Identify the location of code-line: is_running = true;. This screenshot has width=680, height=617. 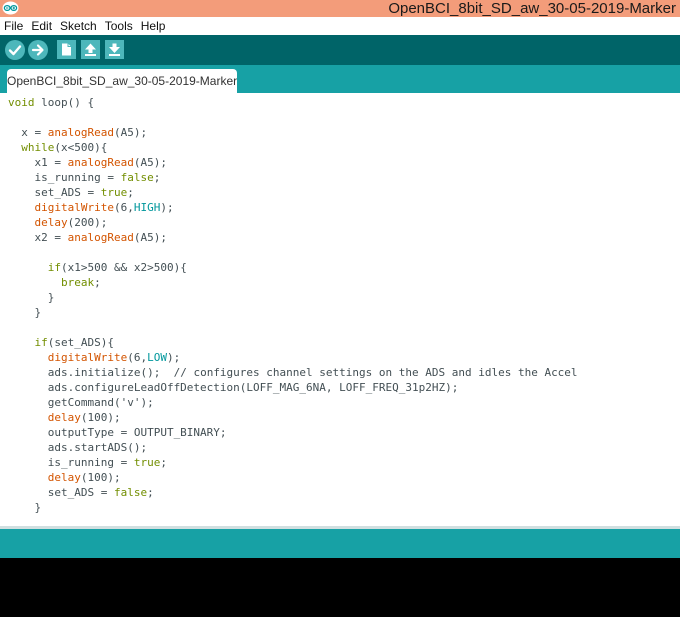
(293, 462).